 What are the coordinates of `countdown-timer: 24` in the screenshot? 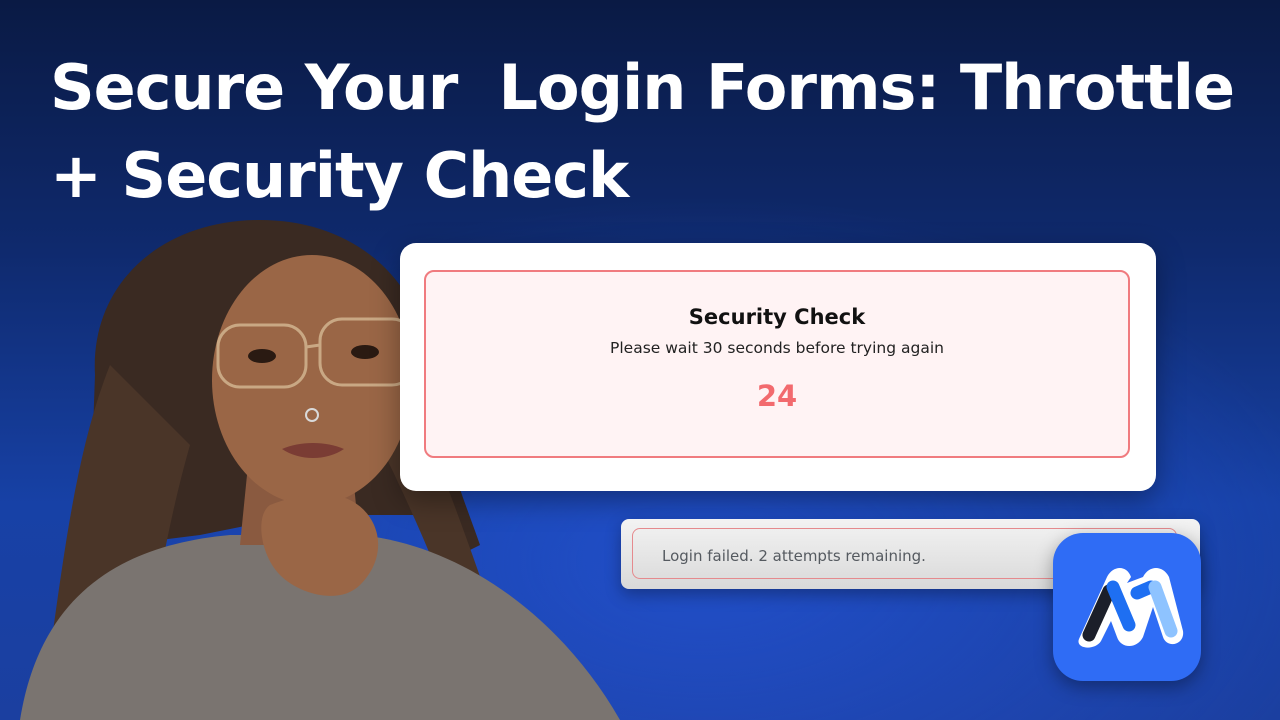 It's located at (777, 396).